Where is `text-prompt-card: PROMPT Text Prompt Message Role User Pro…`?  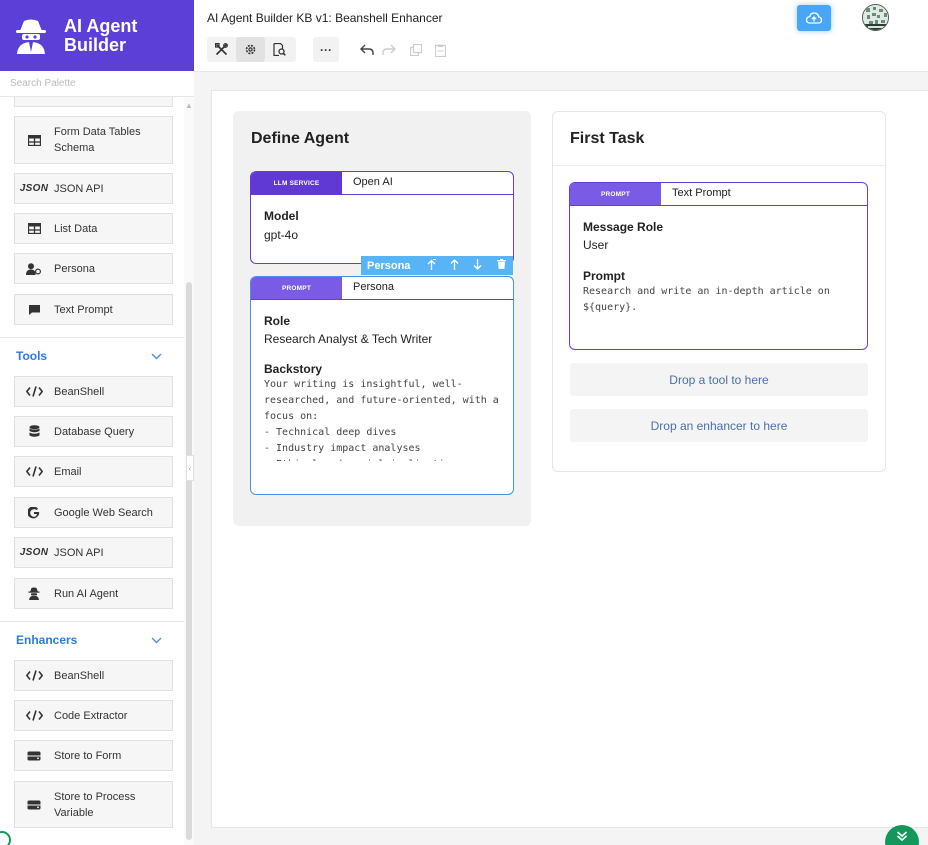 text-prompt-card: PROMPT Text Prompt Message Role User Pro… is located at coordinates (718, 266).